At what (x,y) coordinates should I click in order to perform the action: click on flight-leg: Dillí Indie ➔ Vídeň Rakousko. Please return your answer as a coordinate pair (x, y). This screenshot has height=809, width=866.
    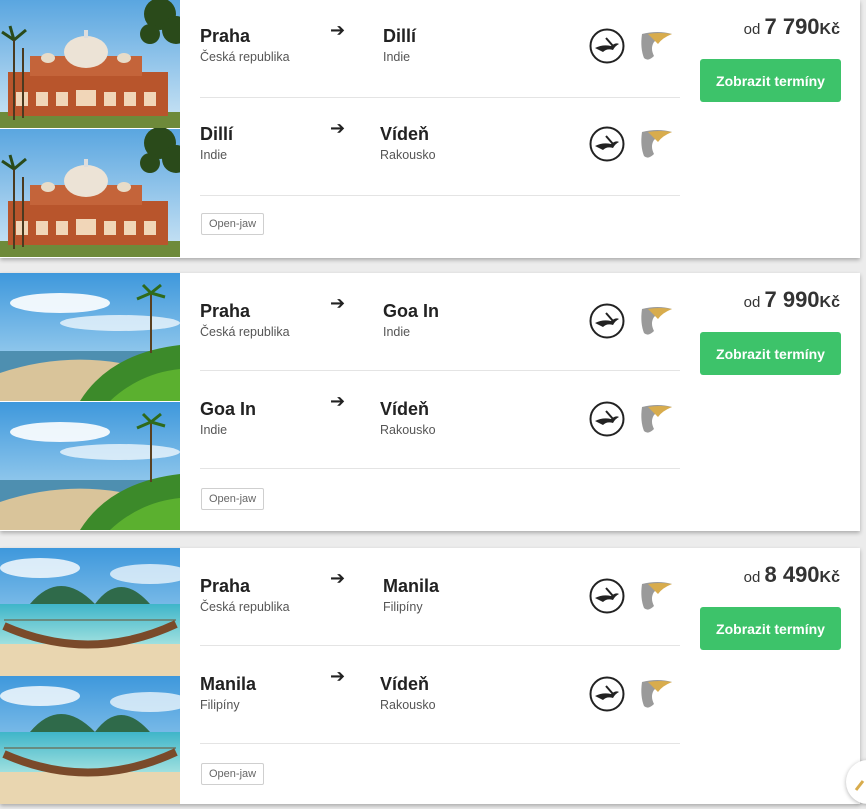
    Looking at the image, I should click on (440, 147).